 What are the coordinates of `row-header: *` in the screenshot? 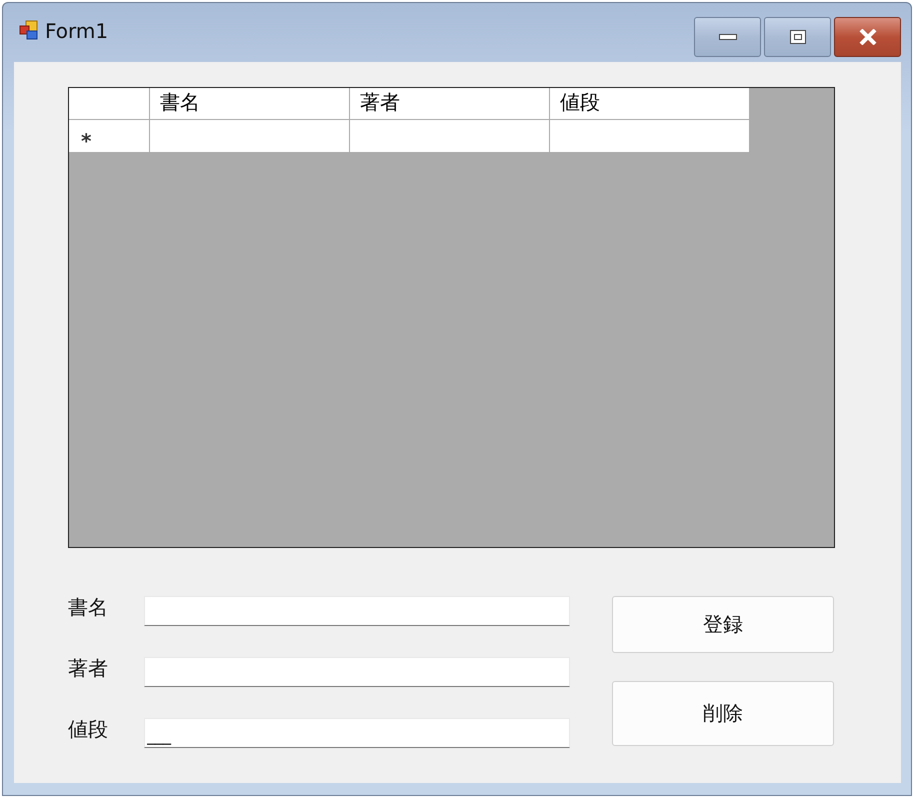 It's located at (109, 136).